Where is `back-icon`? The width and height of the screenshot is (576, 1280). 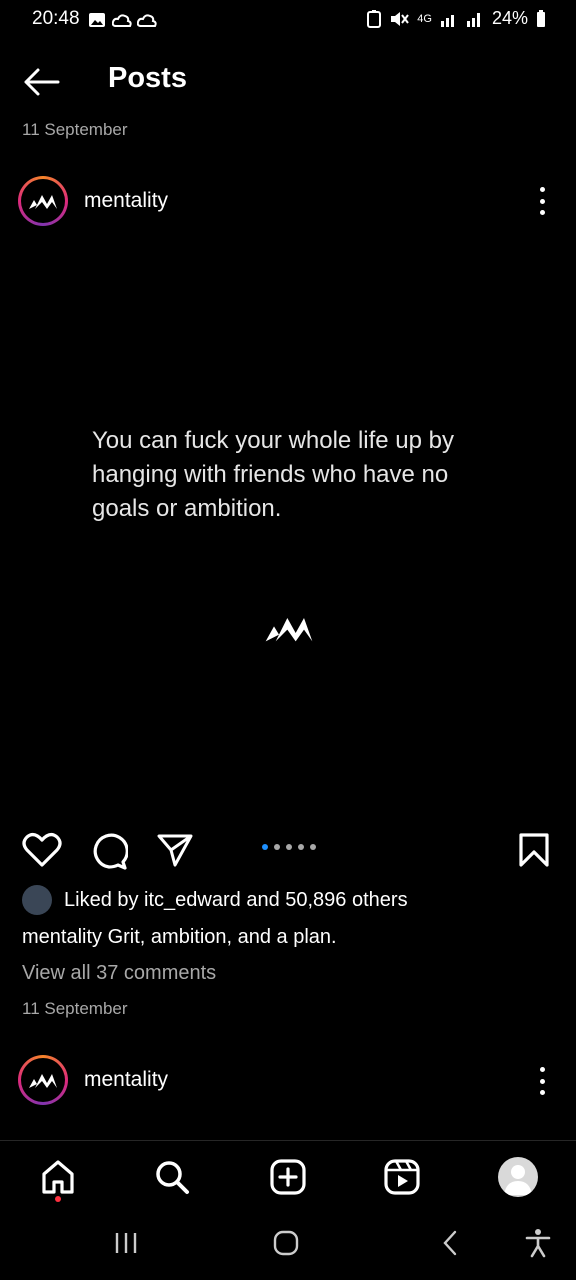 back-icon is located at coordinates (450, 1243).